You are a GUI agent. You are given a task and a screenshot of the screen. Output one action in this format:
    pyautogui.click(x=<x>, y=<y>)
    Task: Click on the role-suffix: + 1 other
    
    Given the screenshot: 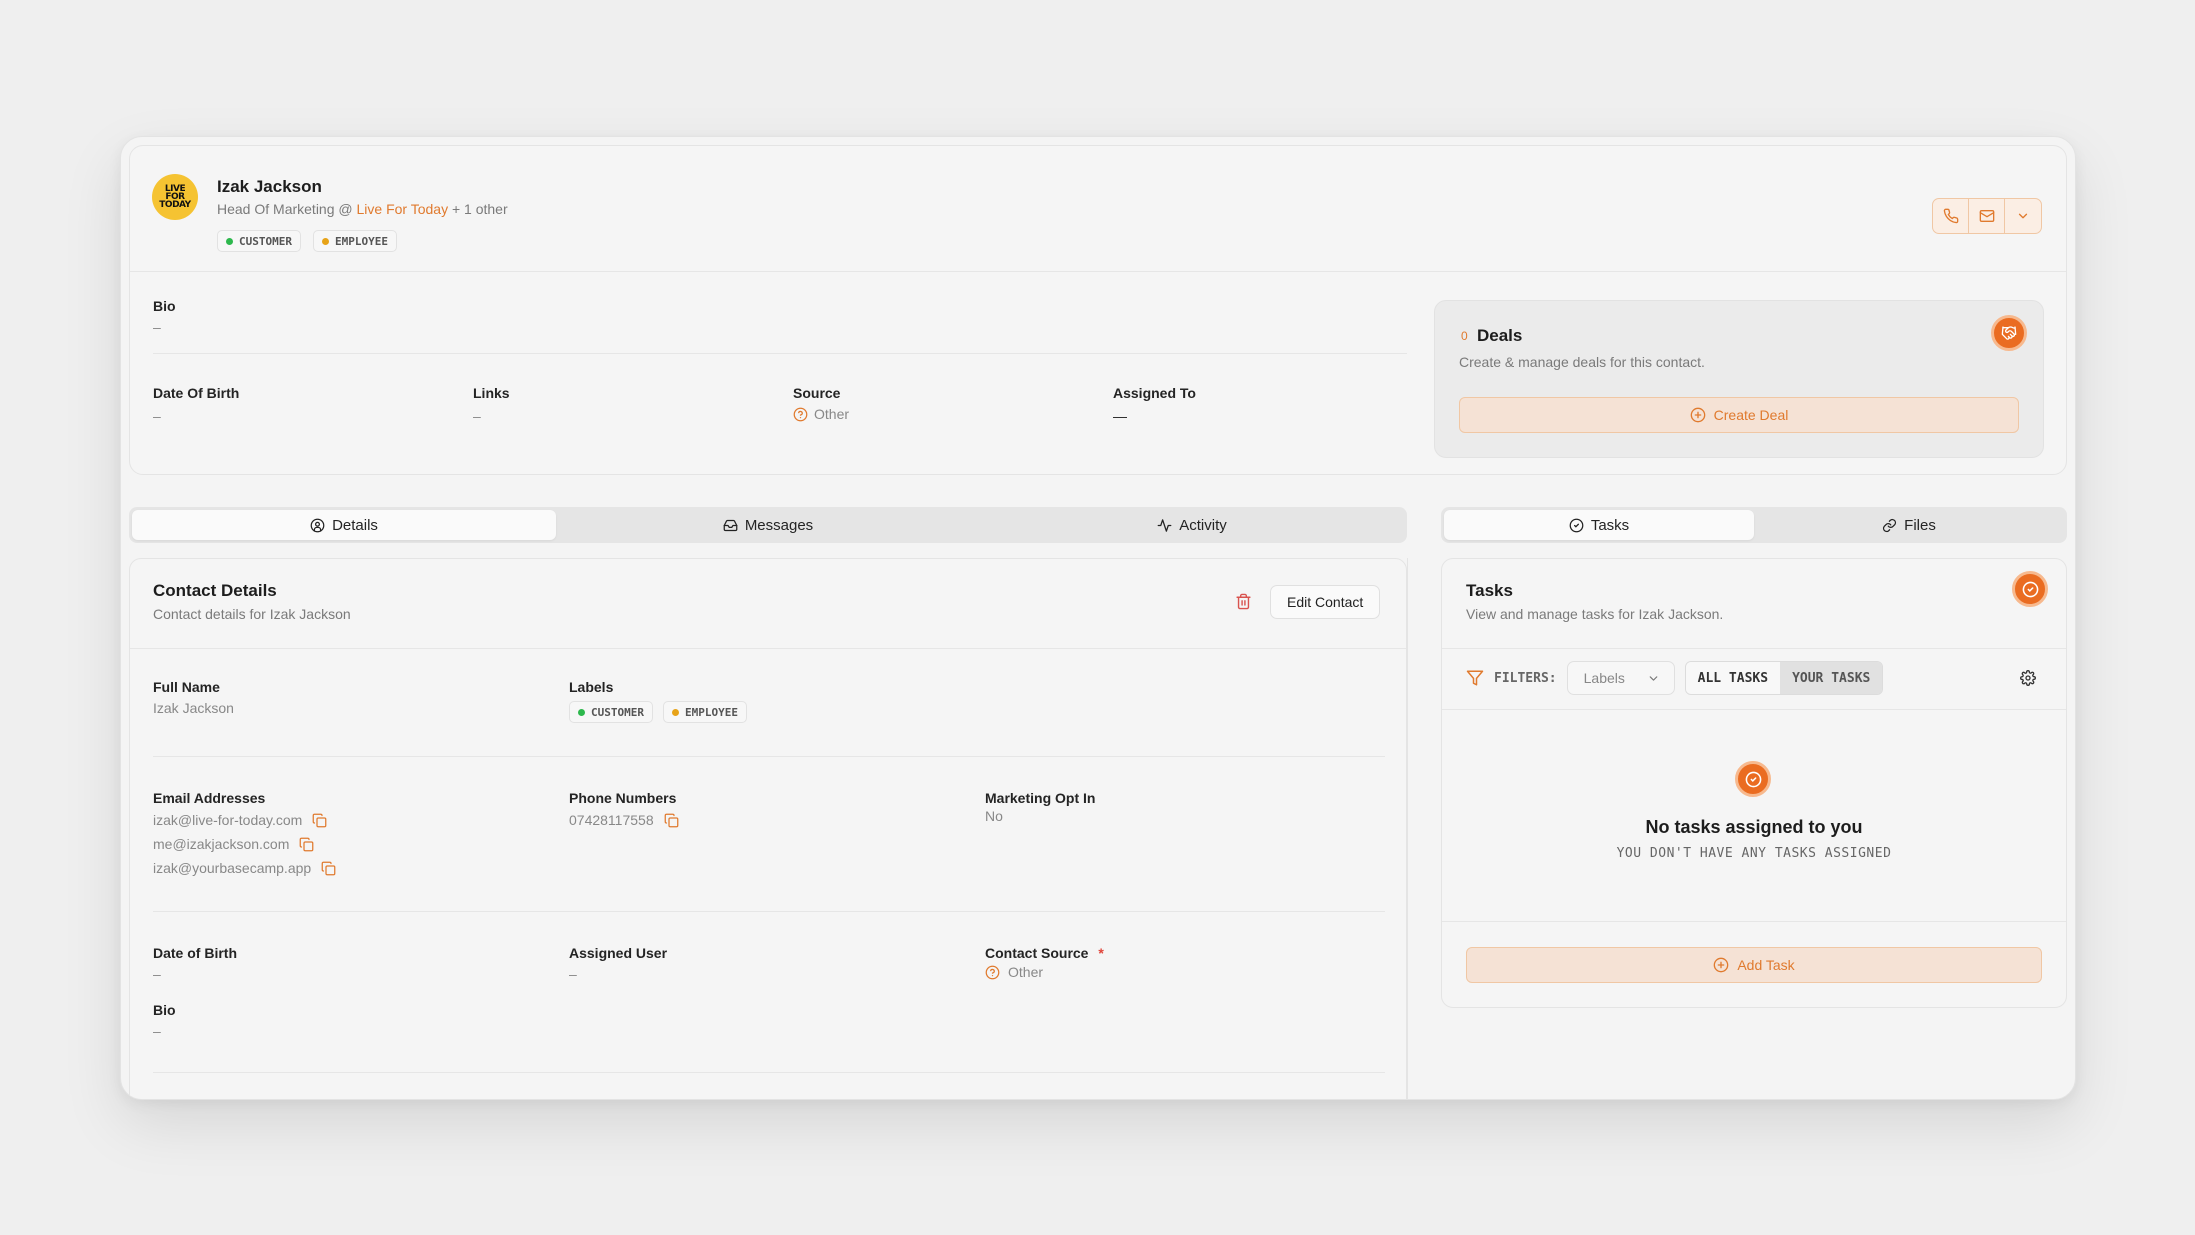 What is the action you would take?
    pyautogui.click(x=478, y=209)
    